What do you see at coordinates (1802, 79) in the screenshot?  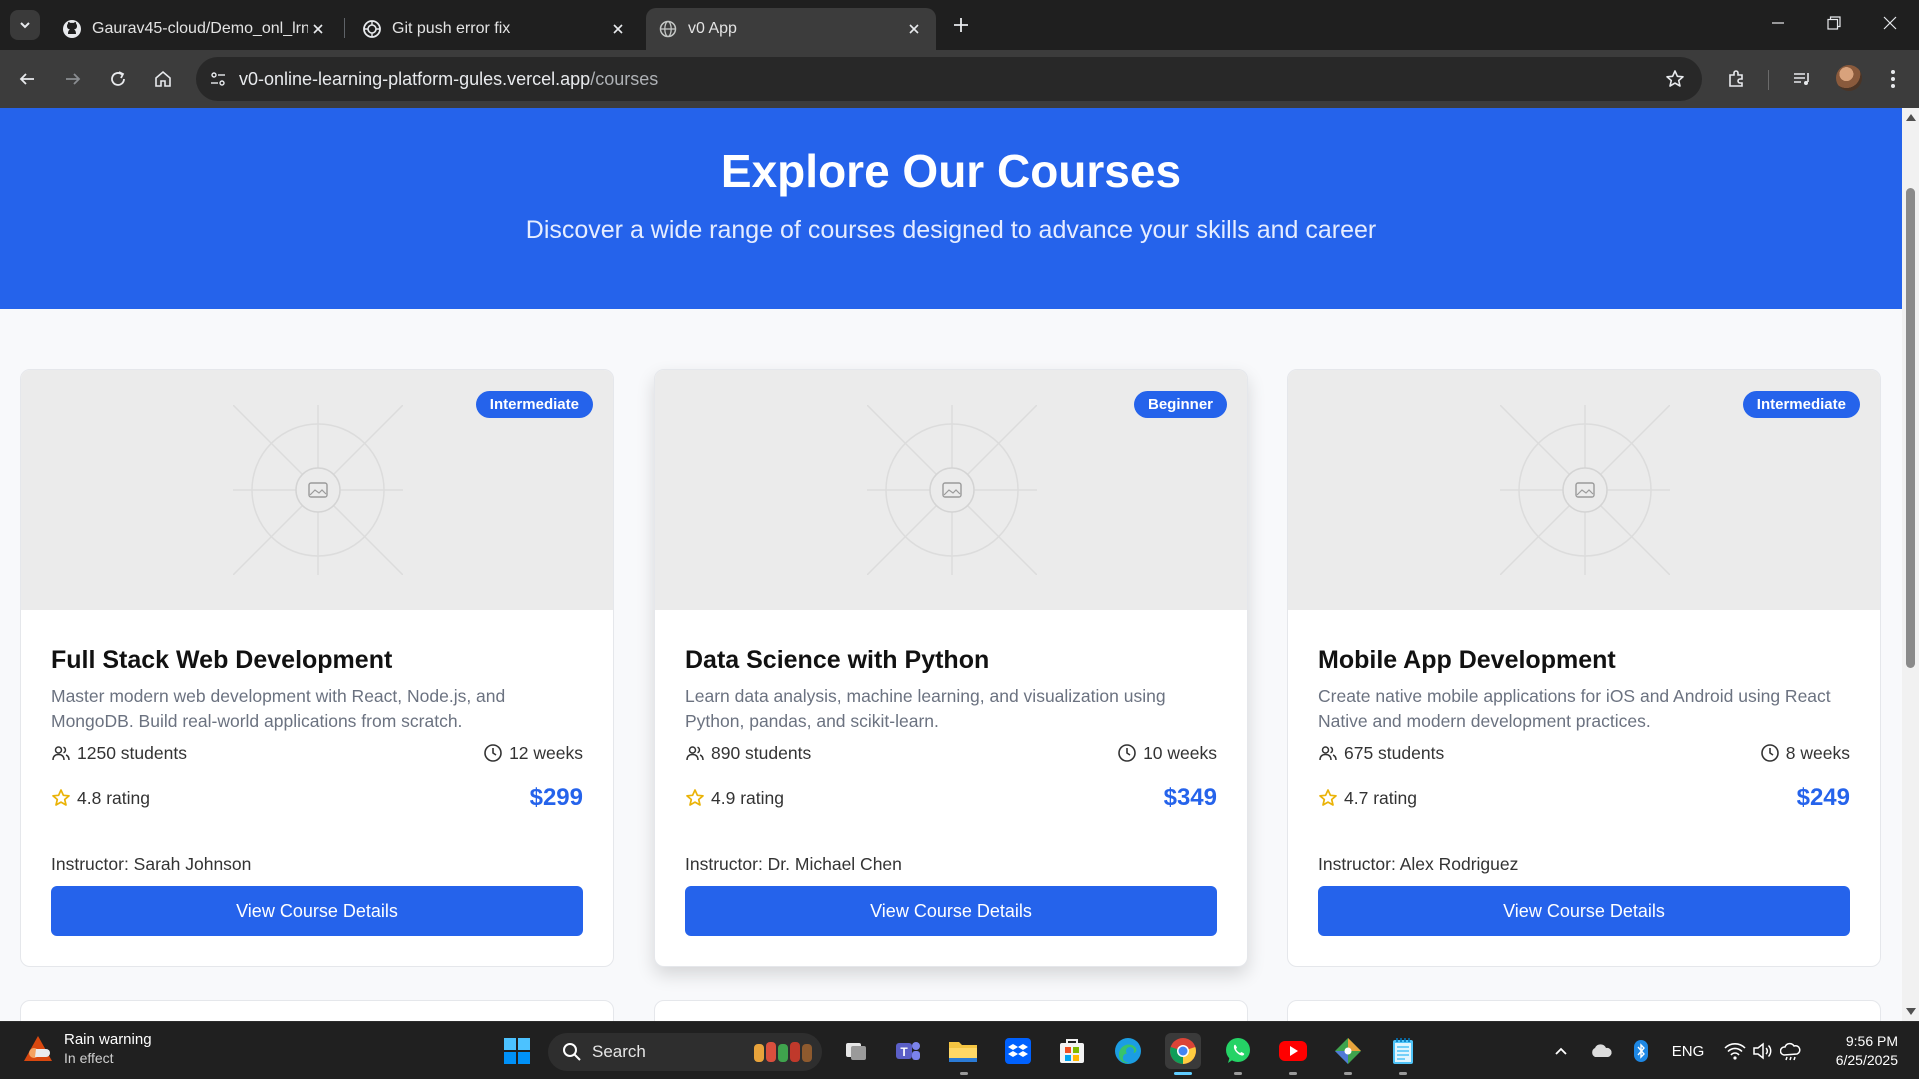 I see `media-controls-button` at bounding box center [1802, 79].